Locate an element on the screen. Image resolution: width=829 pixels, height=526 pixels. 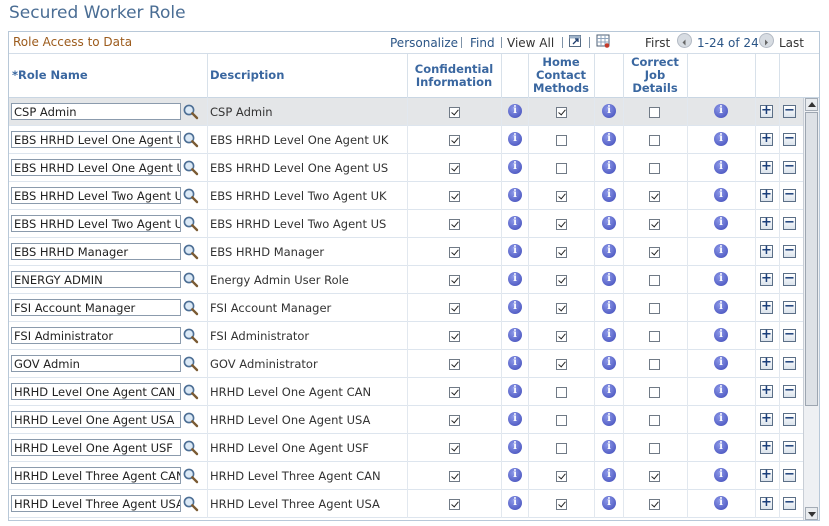
table-row: FSI Administrator FSI Administrator i i i + − is located at coordinates (406, 336).